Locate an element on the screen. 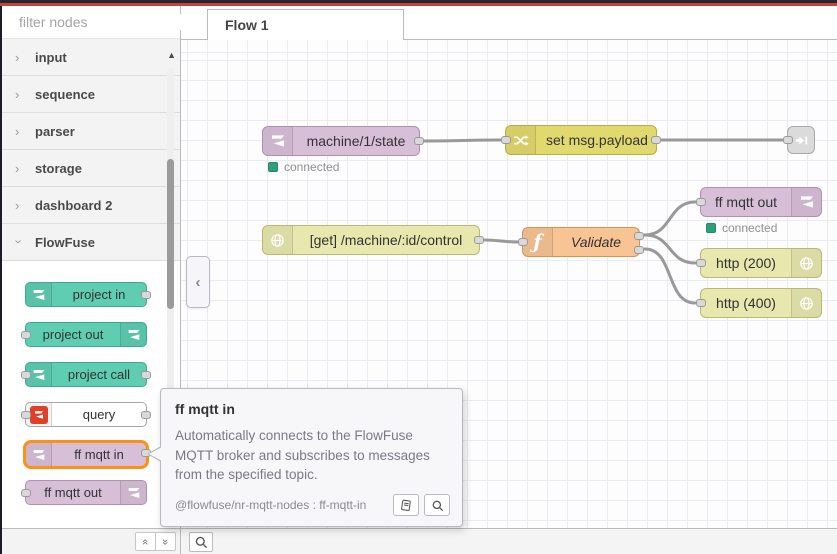 This screenshot has width=837, height=554. workspace-footer is located at coordinates (509, 541).